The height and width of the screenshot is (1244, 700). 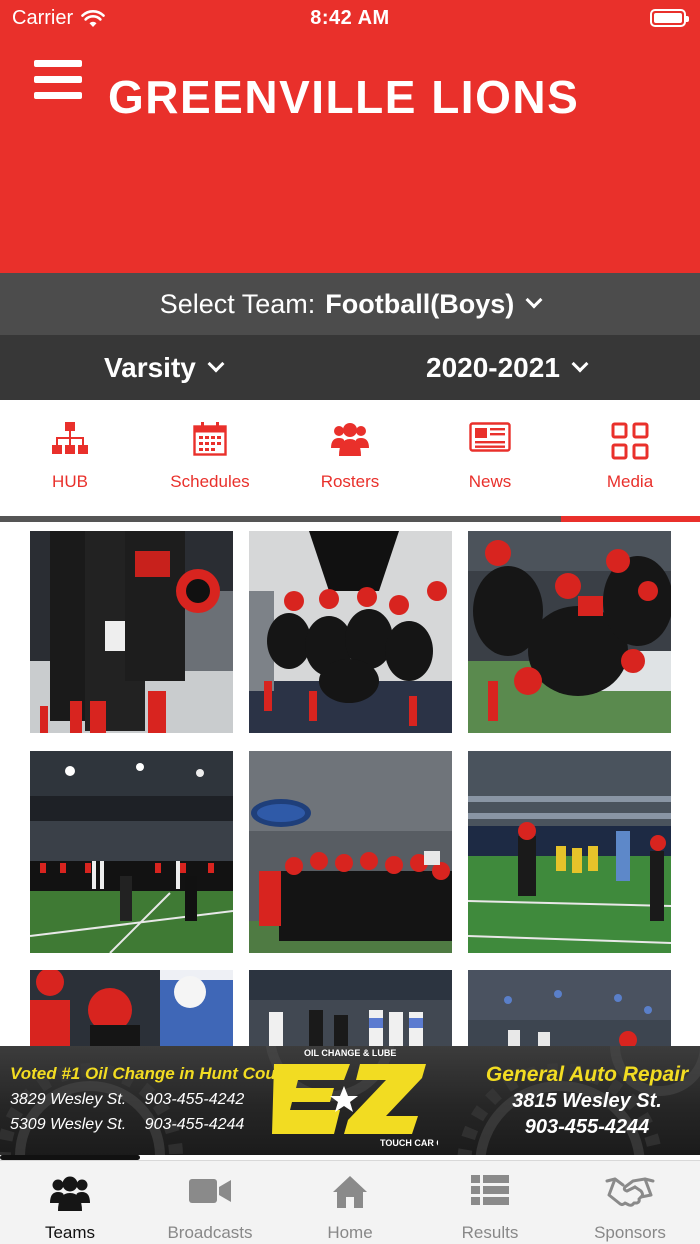 I want to click on battery-icon, so click(x=669, y=18).